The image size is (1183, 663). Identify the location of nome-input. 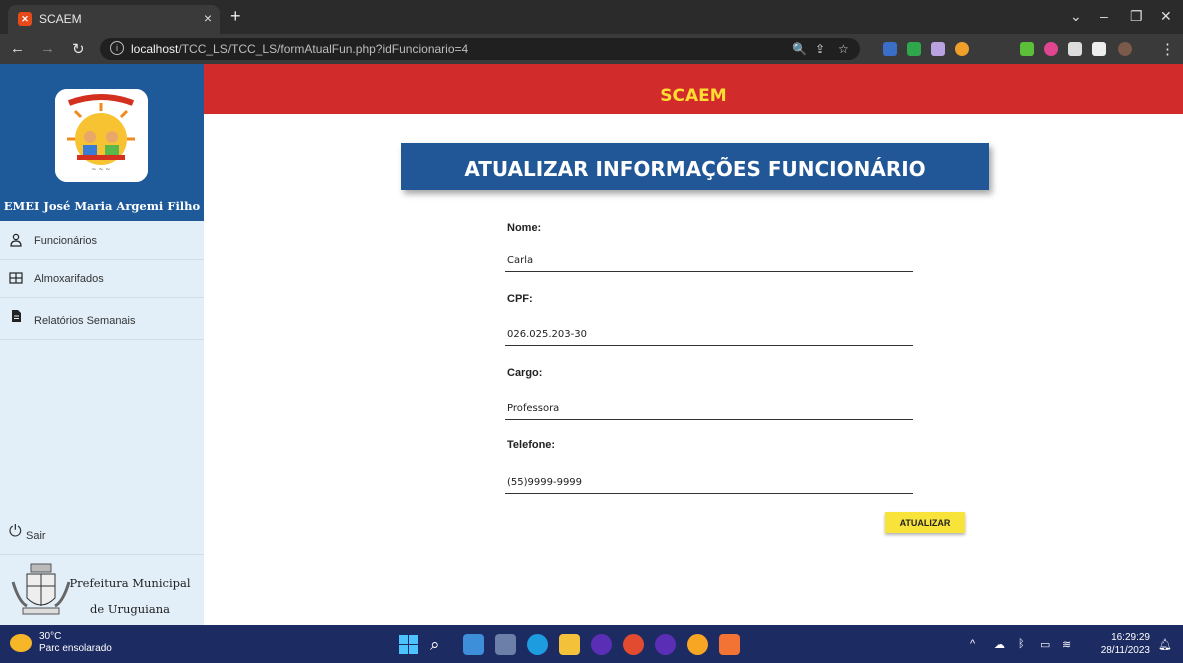
(709, 261).